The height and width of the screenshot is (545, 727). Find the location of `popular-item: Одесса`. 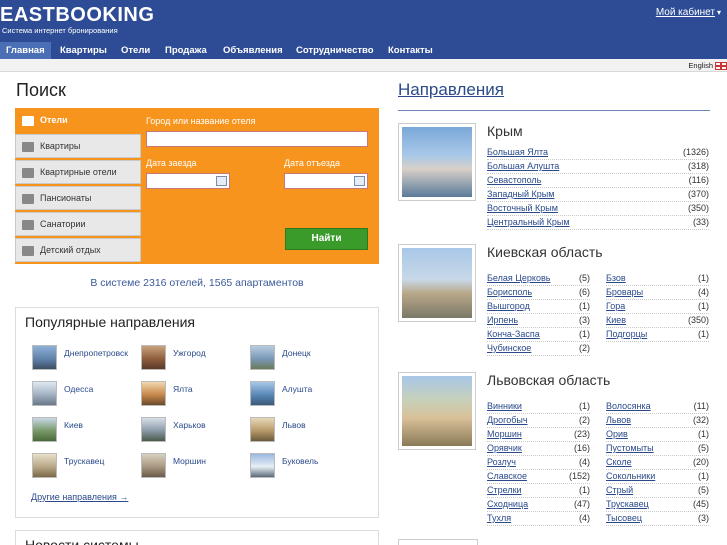

popular-item: Одесса is located at coordinates (86, 395).